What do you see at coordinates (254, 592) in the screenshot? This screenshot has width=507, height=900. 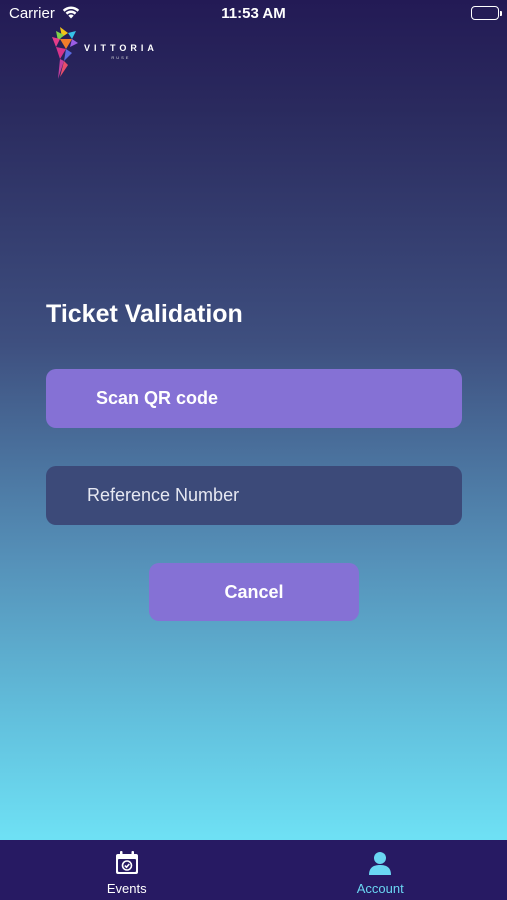 I see `cancel-button: Cancel` at bounding box center [254, 592].